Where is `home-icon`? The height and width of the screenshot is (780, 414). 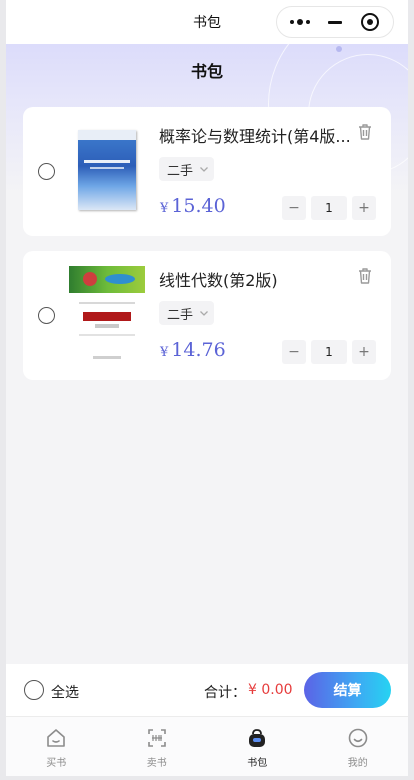 home-icon is located at coordinates (56, 738).